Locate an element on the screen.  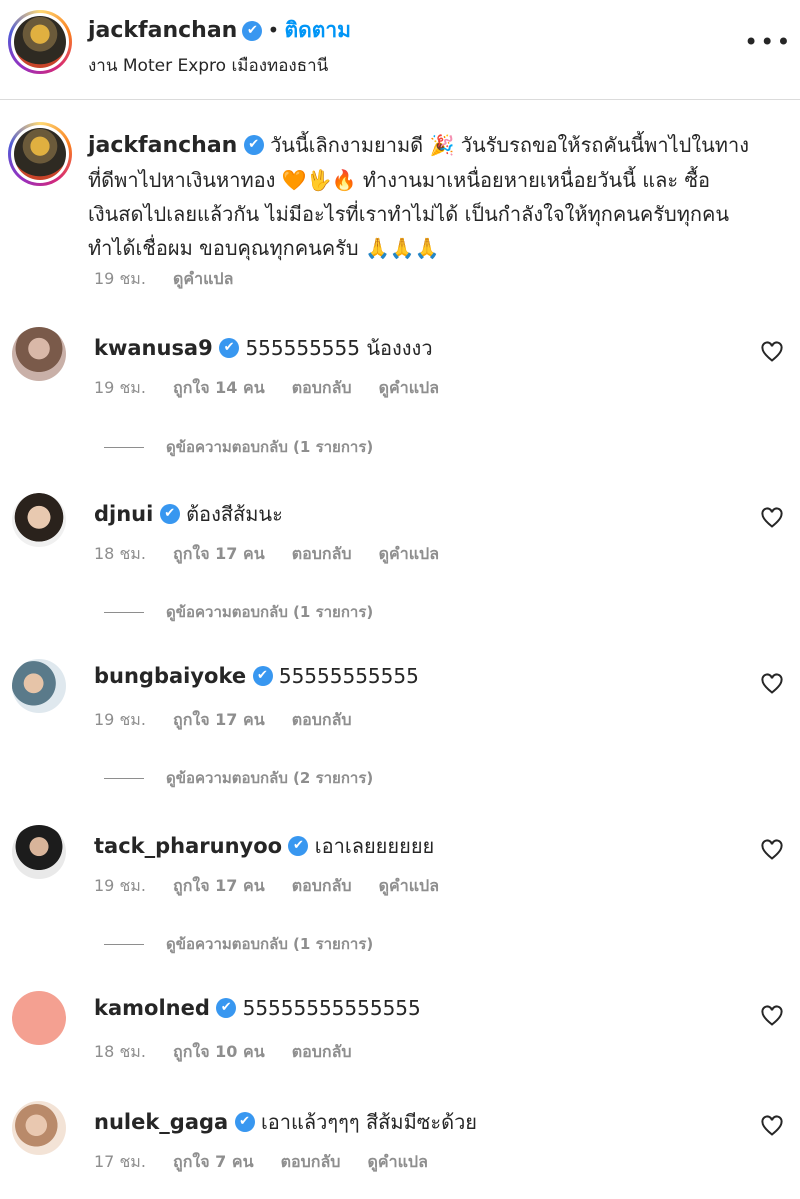
comment-item: kamolned ✔ 55555555555555 is located at coordinates (257, 1008).